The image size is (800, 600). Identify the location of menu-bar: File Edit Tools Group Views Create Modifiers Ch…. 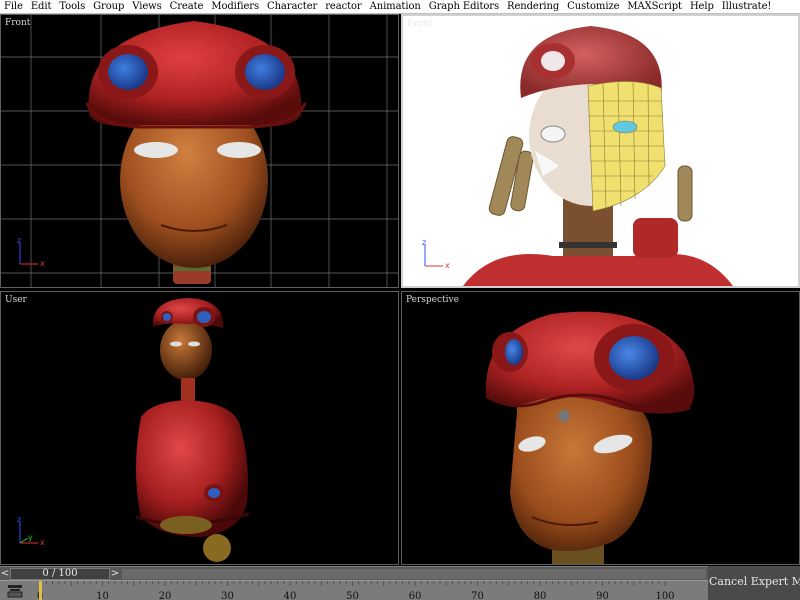
(400, 7).